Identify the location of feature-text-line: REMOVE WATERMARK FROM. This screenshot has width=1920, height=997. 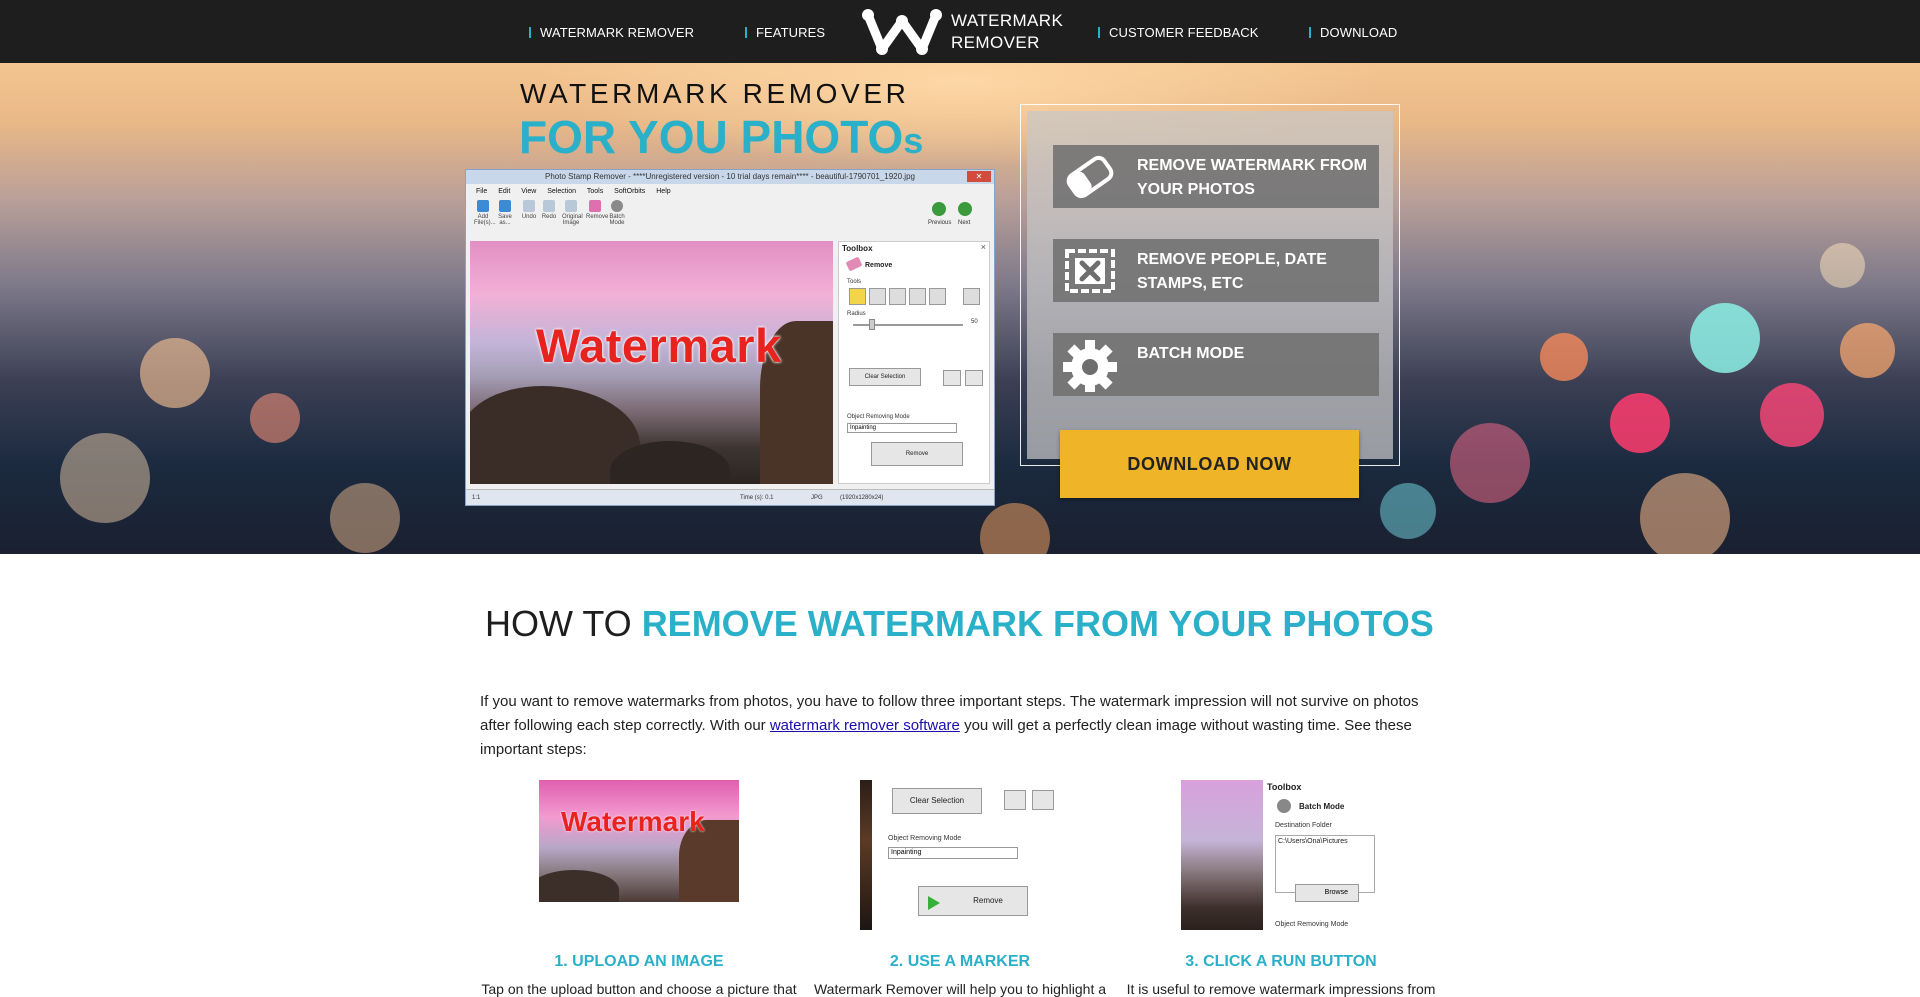
(1252, 165).